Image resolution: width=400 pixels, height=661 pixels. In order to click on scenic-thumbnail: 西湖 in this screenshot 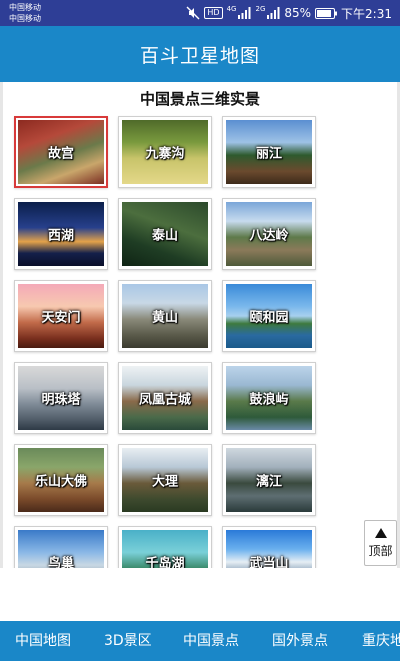, I will do `click(61, 234)`.